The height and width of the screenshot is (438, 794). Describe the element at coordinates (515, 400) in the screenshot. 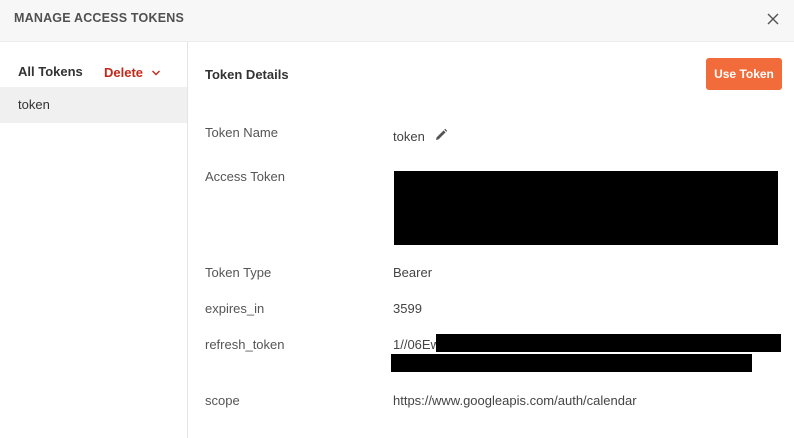

I see `scope-value: https://www.googleapis.com/auth/calendar` at that location.